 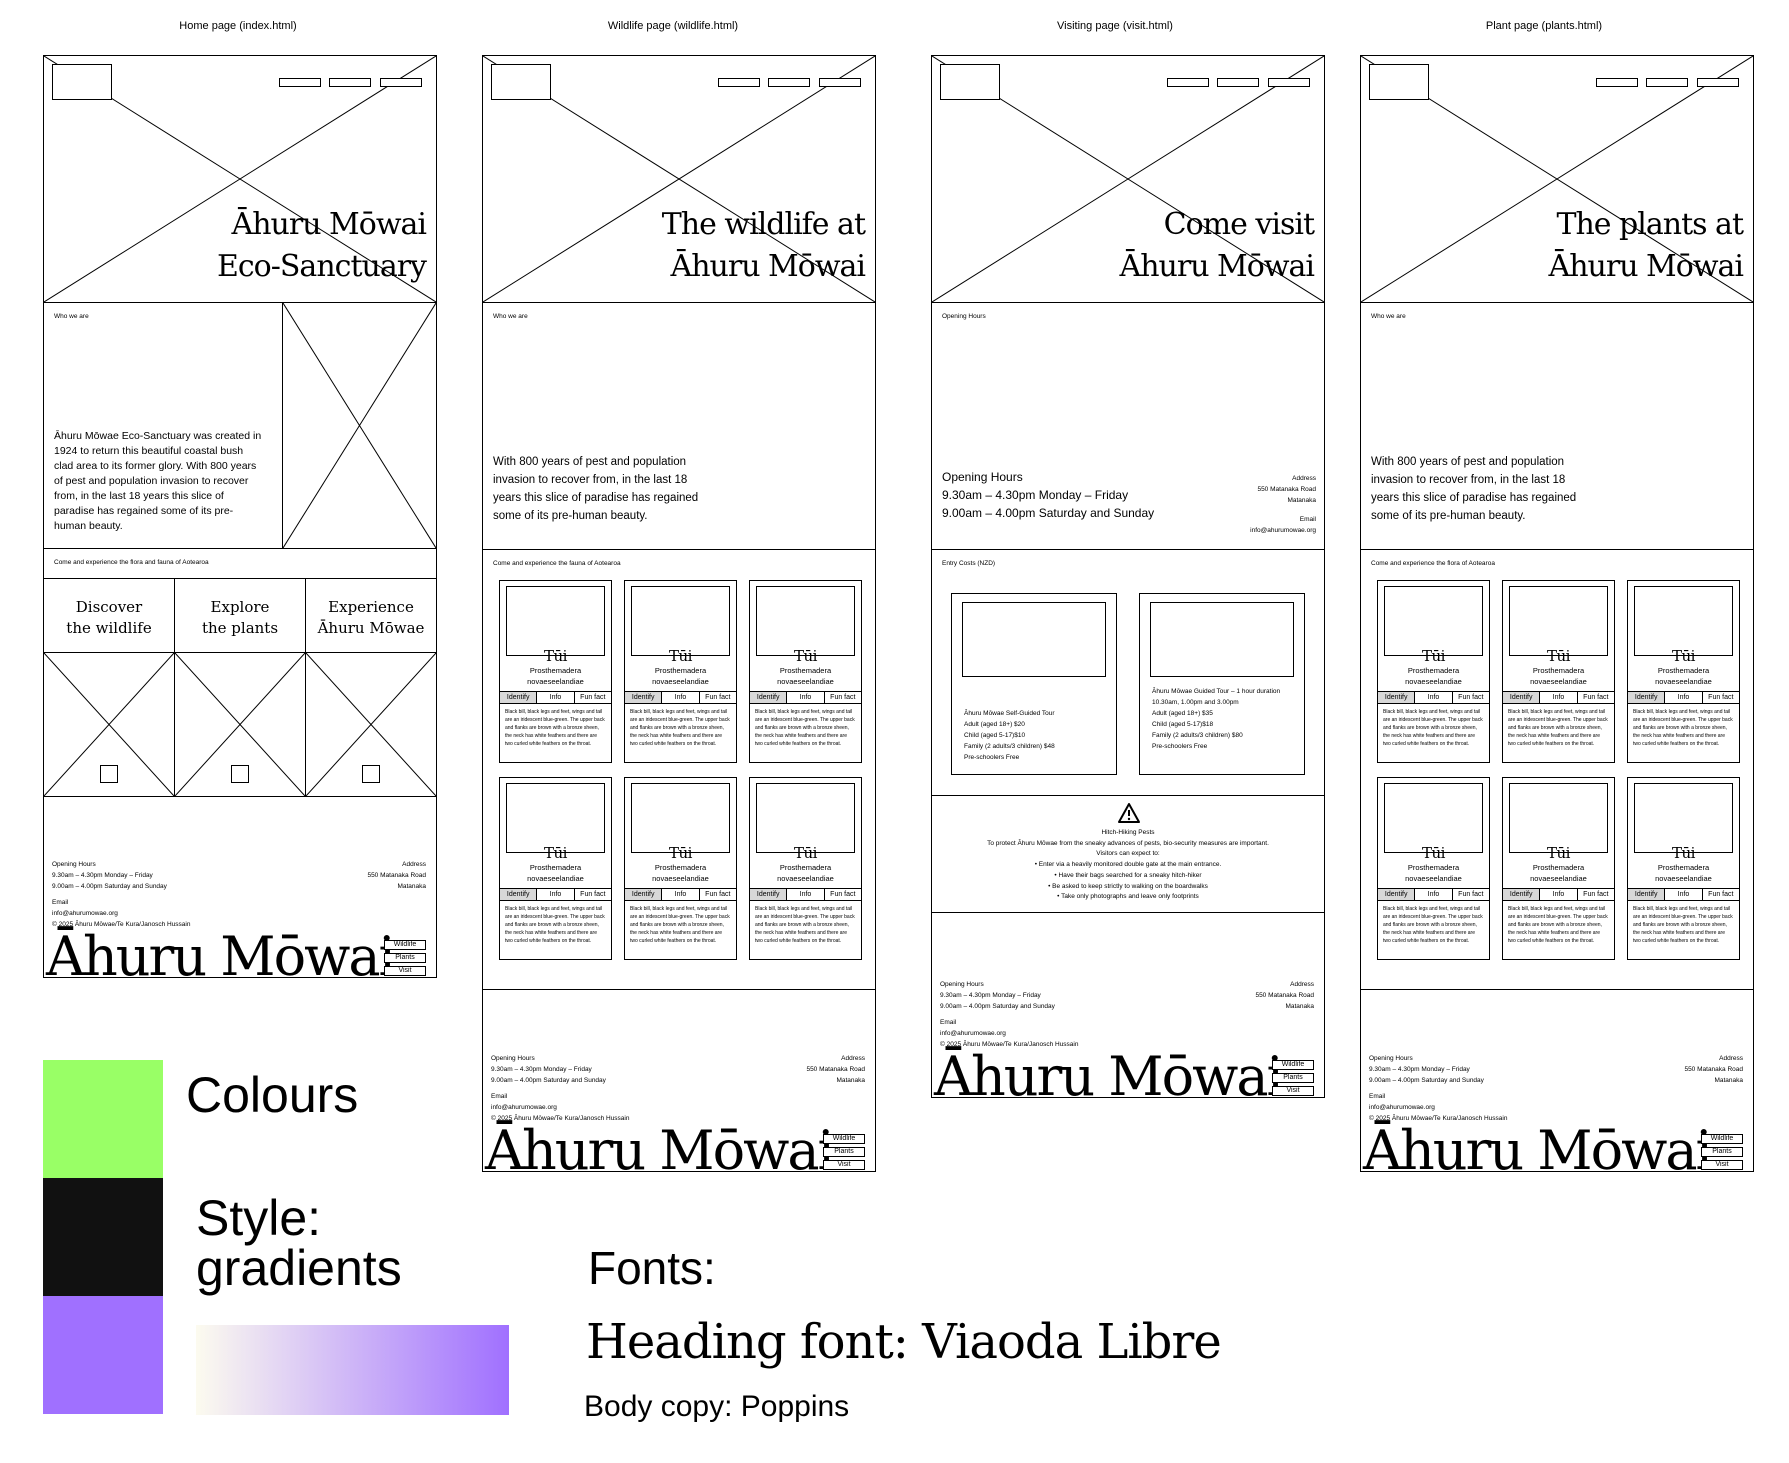 What do you see at coordinates (396, 875) in the screenshot?
I see `footer-text: 550 Matanaka Road` at bounding box center [396, 875].